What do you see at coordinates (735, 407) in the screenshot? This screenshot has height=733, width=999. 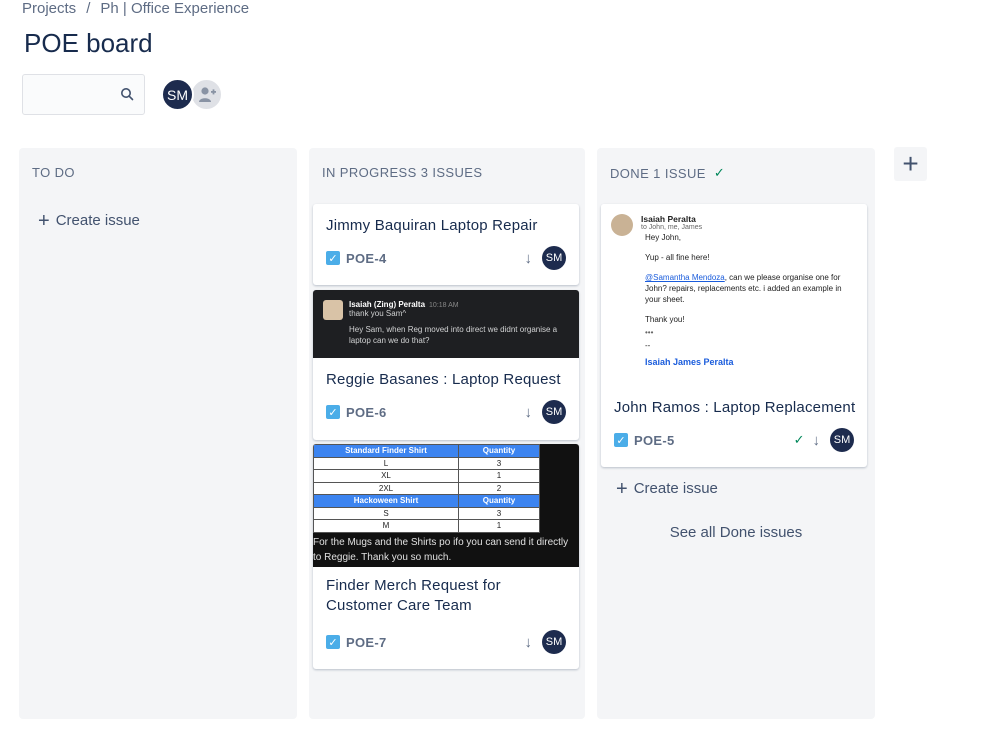 I see `card-title: John Ramos : Laptop Replacement` at bounding box center [735, 407].